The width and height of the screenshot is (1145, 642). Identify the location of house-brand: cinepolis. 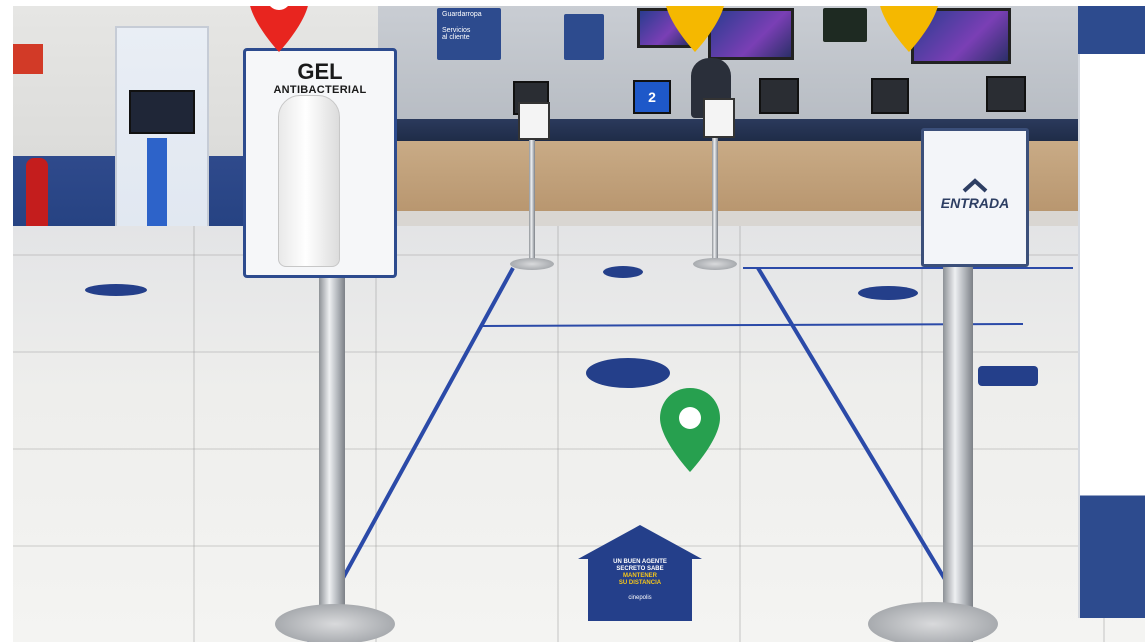
(640, 597).